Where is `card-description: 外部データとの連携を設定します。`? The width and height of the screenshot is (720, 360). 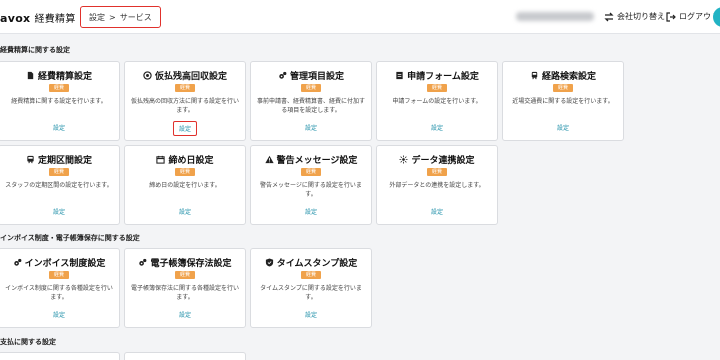
card-description: 外部データとの連携を設定します。 is located at coordinates (437, 185).